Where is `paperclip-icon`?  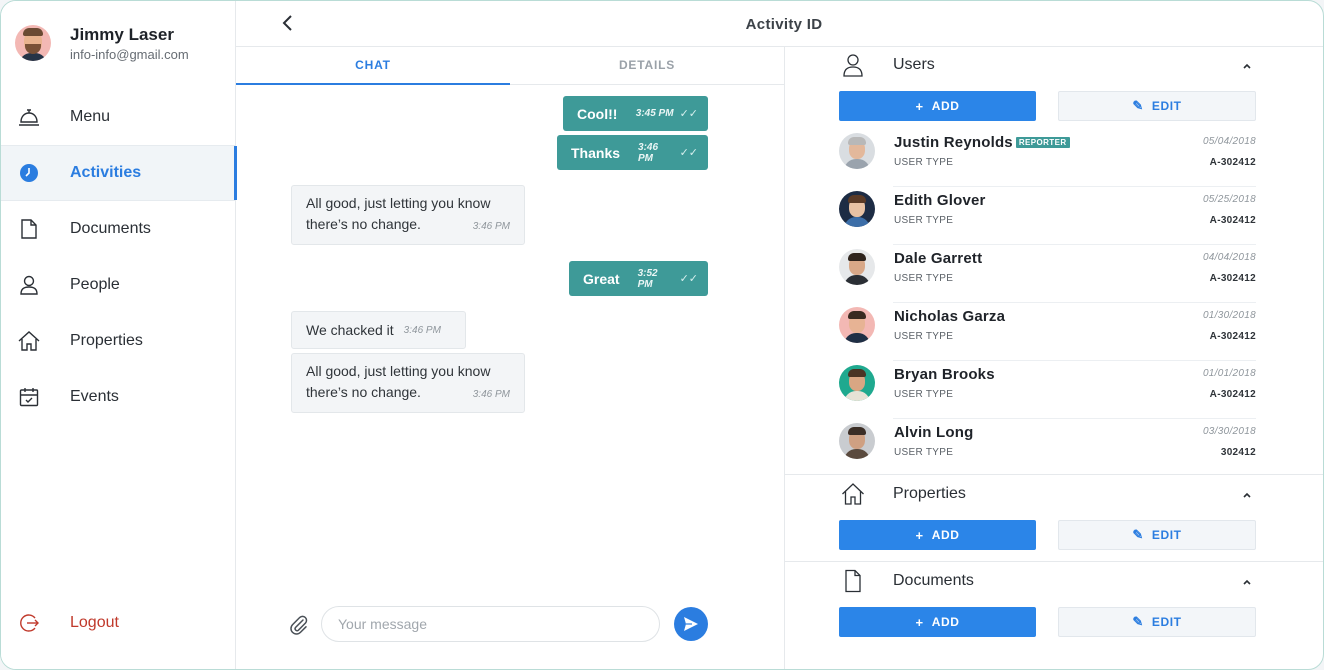
paperclip-icon is located at coordinates (299, 625).